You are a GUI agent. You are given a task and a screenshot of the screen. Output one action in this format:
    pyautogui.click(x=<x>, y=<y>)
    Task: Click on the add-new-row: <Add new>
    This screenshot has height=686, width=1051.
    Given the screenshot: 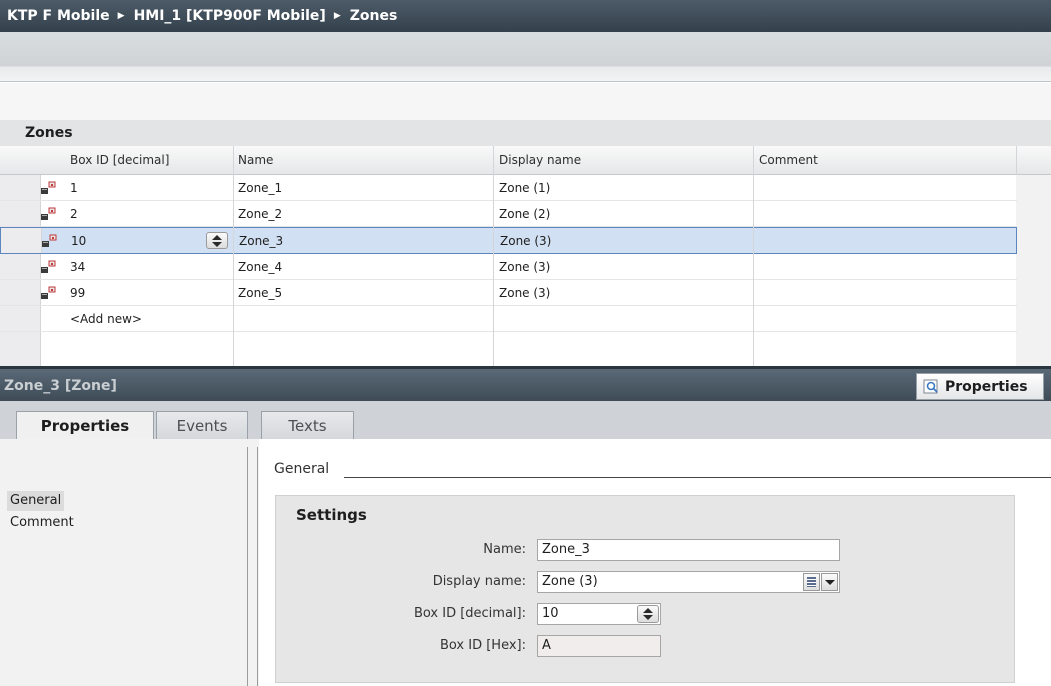 What is the action you would take?
    pyautogui.click(x=508, y=319)
    